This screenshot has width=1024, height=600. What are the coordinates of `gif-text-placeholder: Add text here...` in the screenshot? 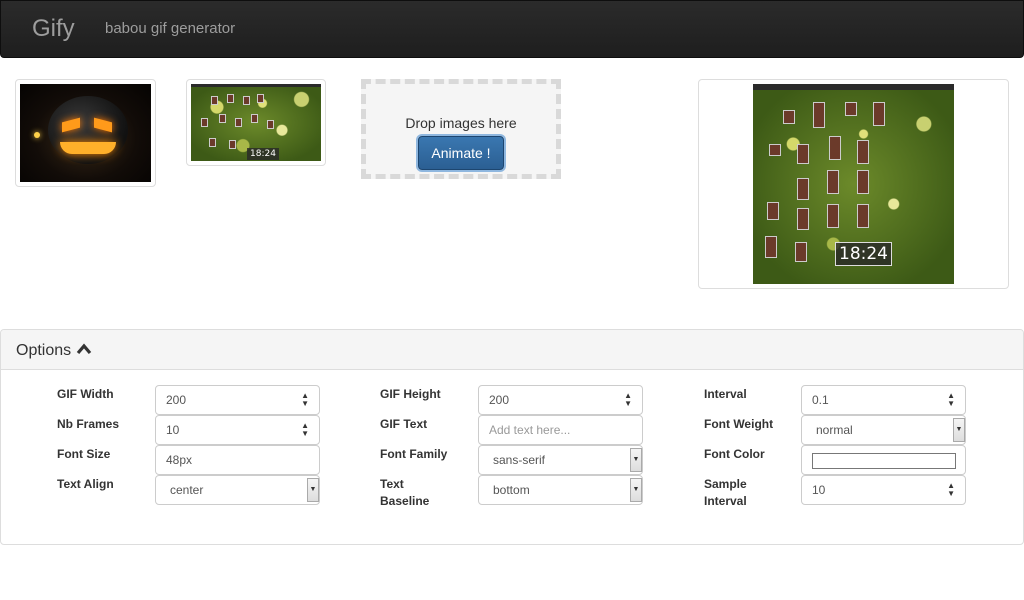 It's located at (530, 430).